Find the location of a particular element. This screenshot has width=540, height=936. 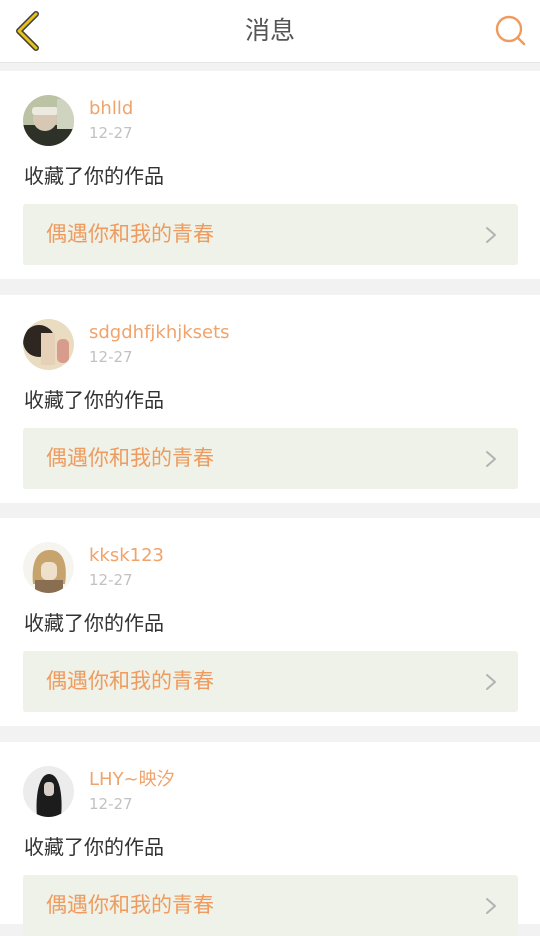

top-nav-bar: 消息 is located at coordinates (270, 31).